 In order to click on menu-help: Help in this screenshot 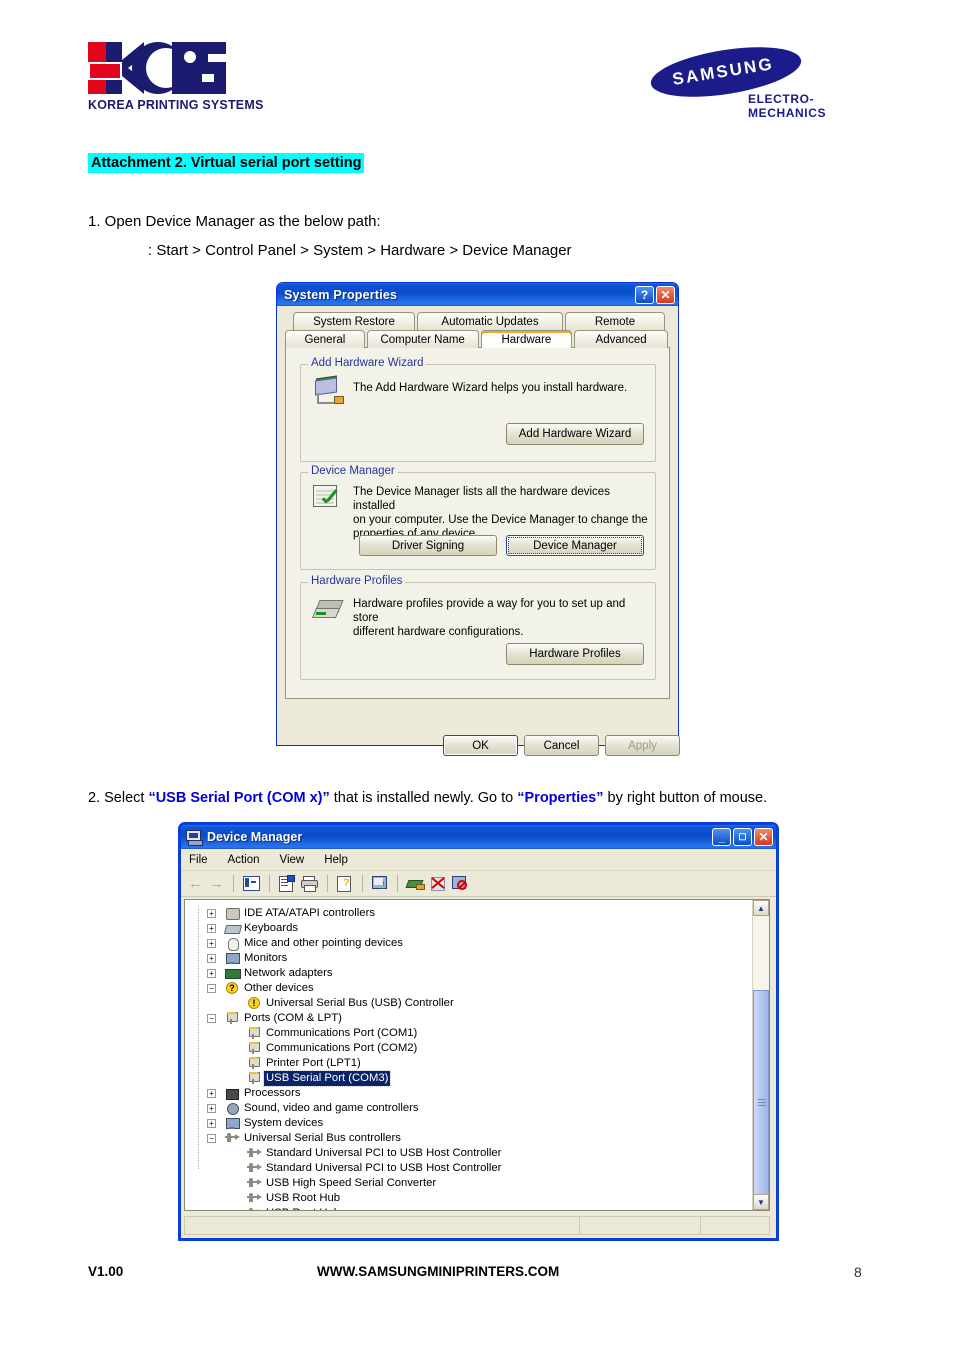, I will do `click(336, 860)`.